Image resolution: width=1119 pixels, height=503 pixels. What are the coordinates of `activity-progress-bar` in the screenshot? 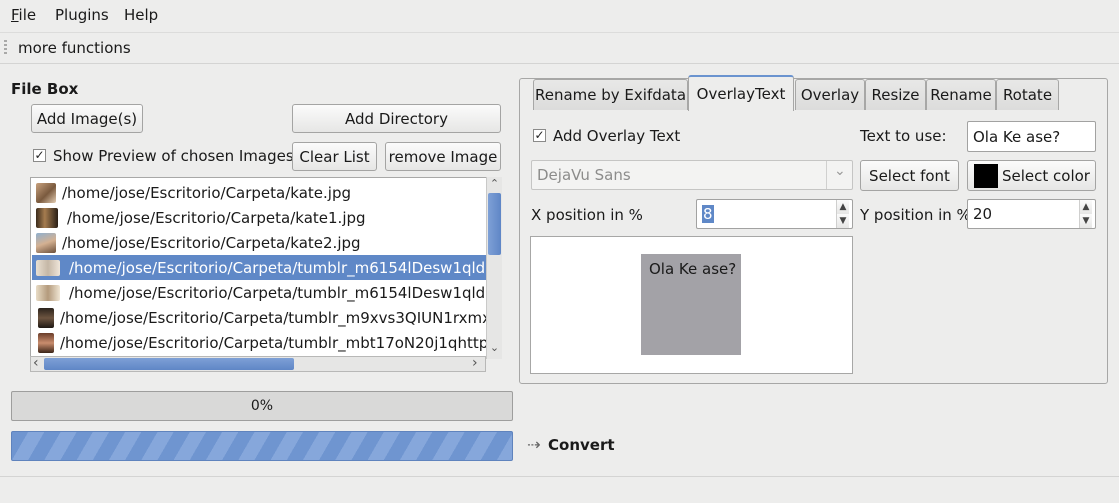 It's located at (262, 446).